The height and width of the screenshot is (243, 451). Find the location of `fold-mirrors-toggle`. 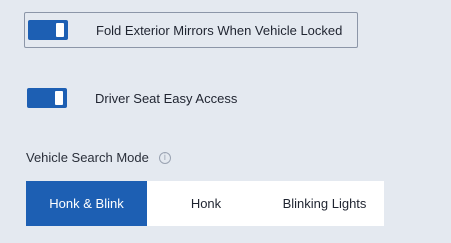

fold-mirrors-toggle is located at coordinates (48, 30).